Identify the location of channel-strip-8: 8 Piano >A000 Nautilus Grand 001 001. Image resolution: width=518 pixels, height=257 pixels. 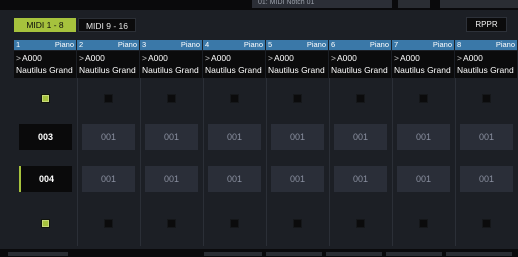
(486, 143).